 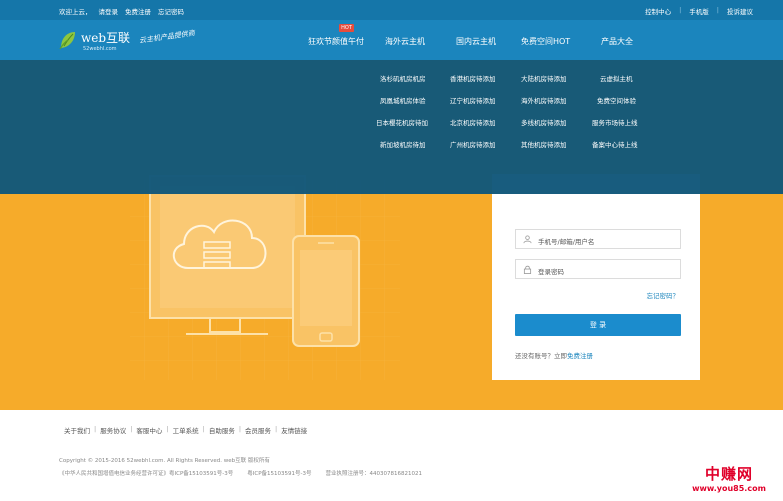 I want to click on login-panel: 手机号/邮箱/用户名 登录密码 忘记密码？ 登 录 还没有账号？立即免费注册, so click(x=596, y=277).